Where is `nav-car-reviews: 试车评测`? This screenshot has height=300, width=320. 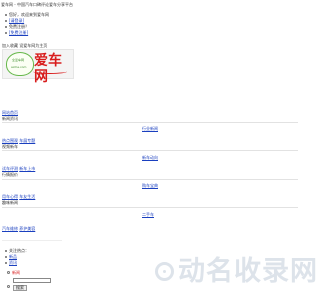
nav-car-reviews: 试车评测 is located at coordinates (10, 168).